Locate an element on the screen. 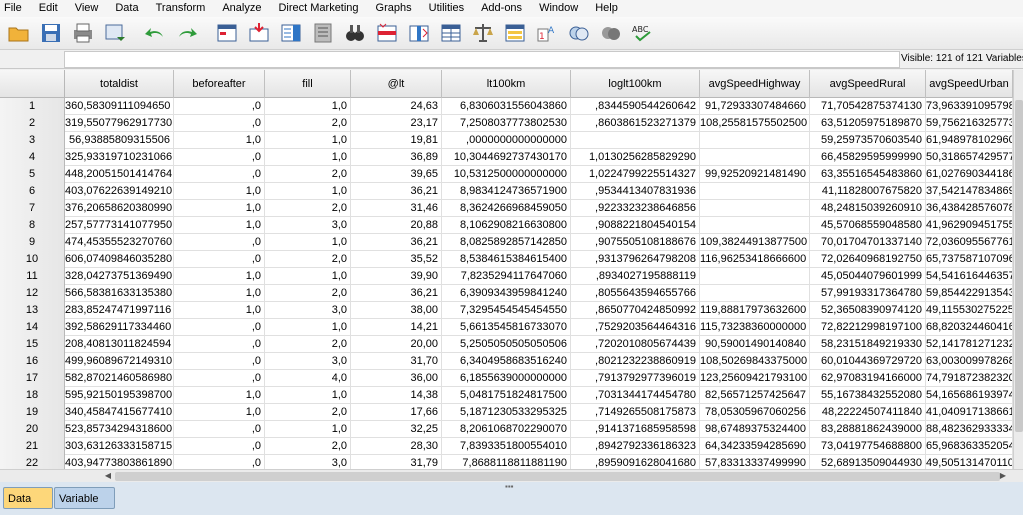 The width and height of the screenshot is (1023, 515). data-cell: ,9313796264798208 is located at coordinates (635, 259).